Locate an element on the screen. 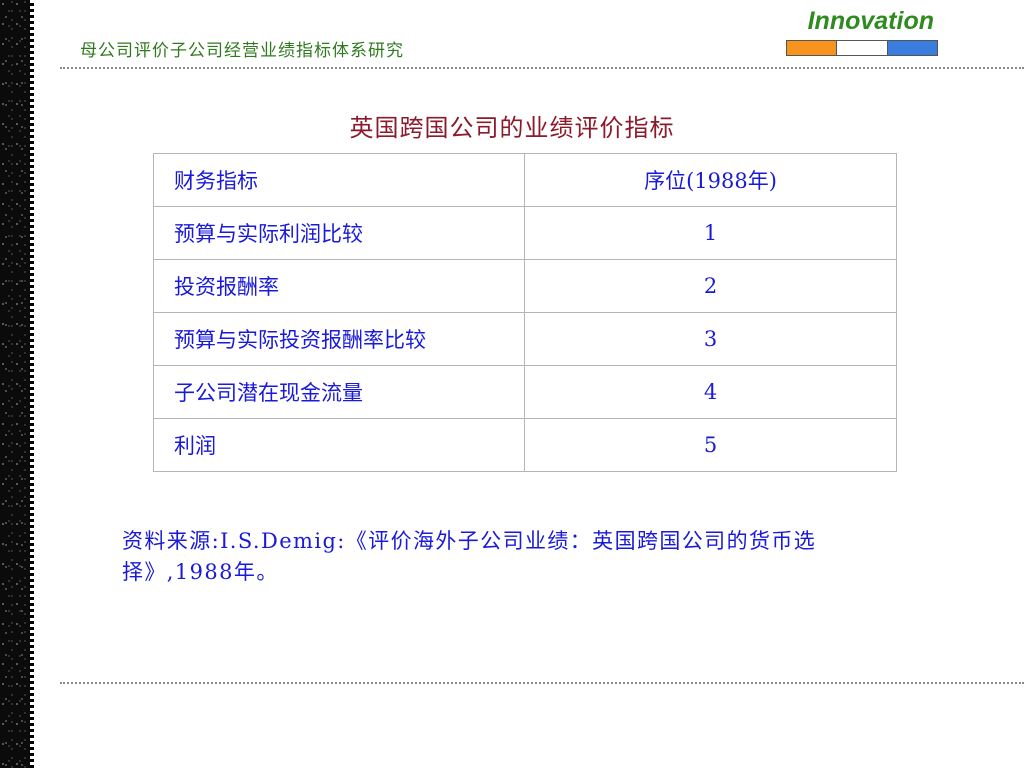 This screenshot has width=1024, height=768. indicator-cell: 预算与实际投资报酬率比较 is located at coordinates (339, 339).